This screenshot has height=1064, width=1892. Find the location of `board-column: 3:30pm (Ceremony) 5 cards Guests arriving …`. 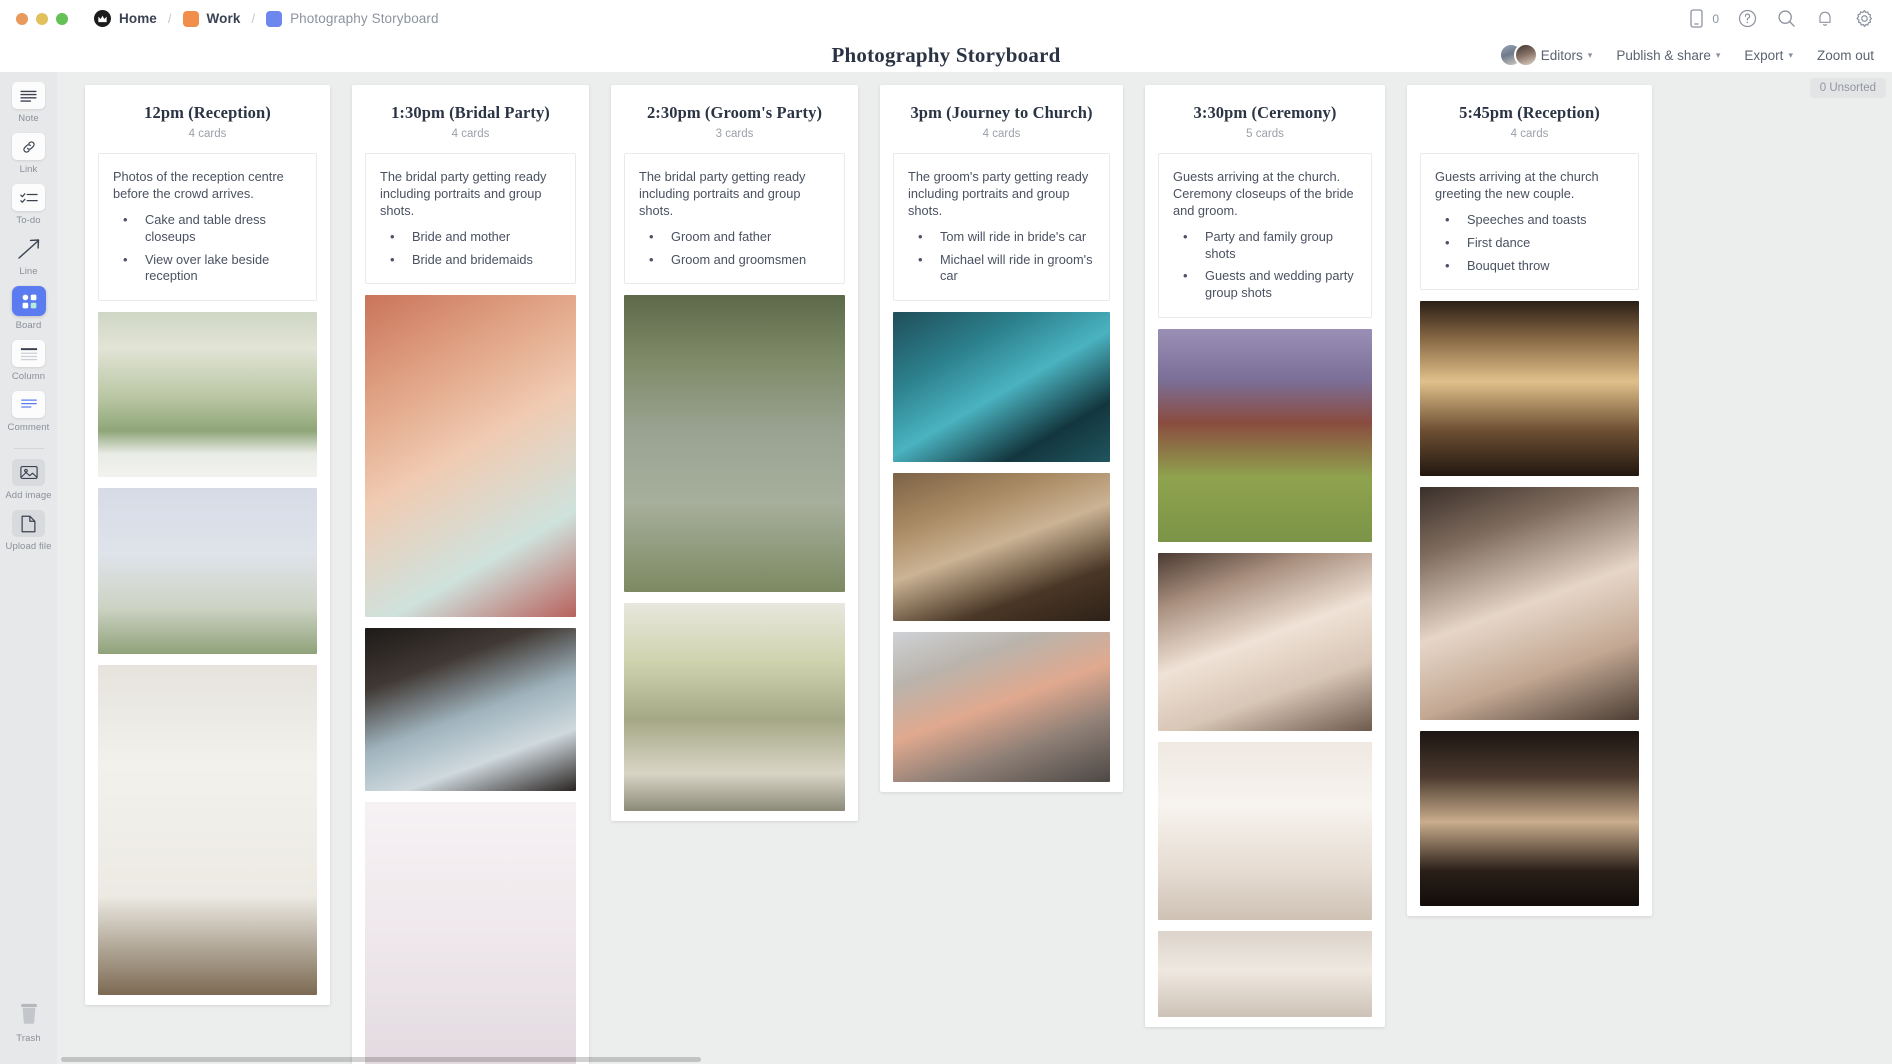

board-column: 3:30pm (Ceremony) 5 cards Guests arriving … is located at coordinates (1265, 556).